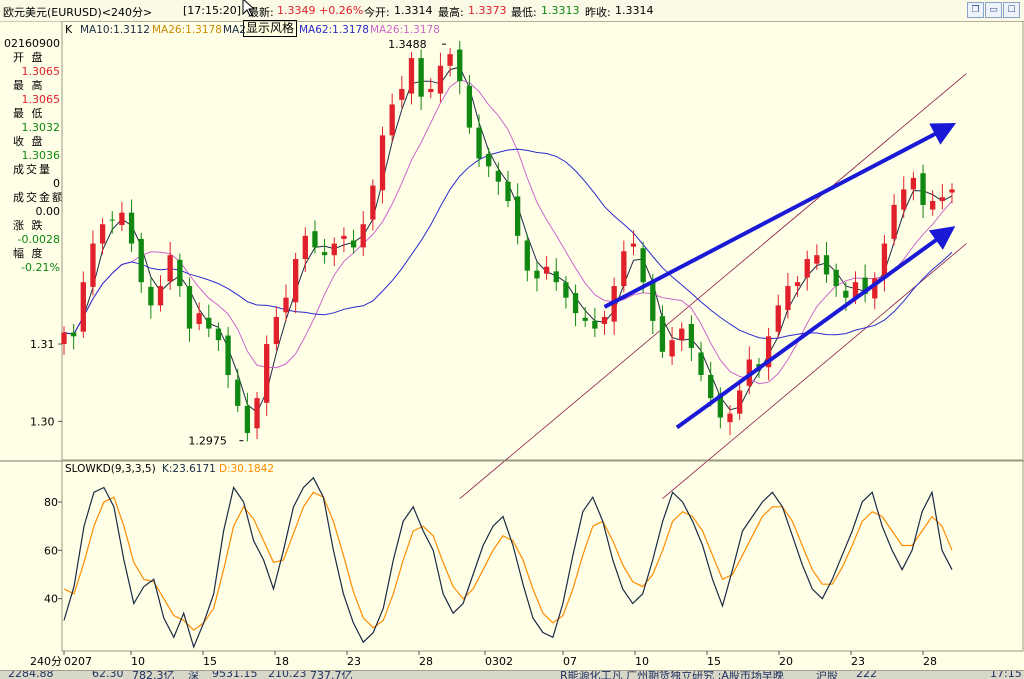  Describe the element at coordinates (570, 661) in the screenshot. I see `x-tick-label: 07` at that location.